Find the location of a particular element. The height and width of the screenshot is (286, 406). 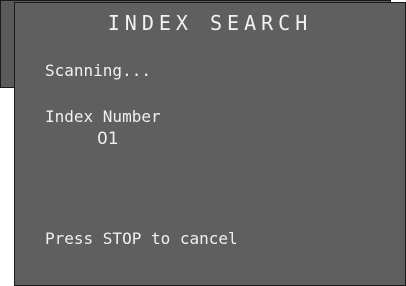

index-number-value: 01 is located at coordinates (108, 139).